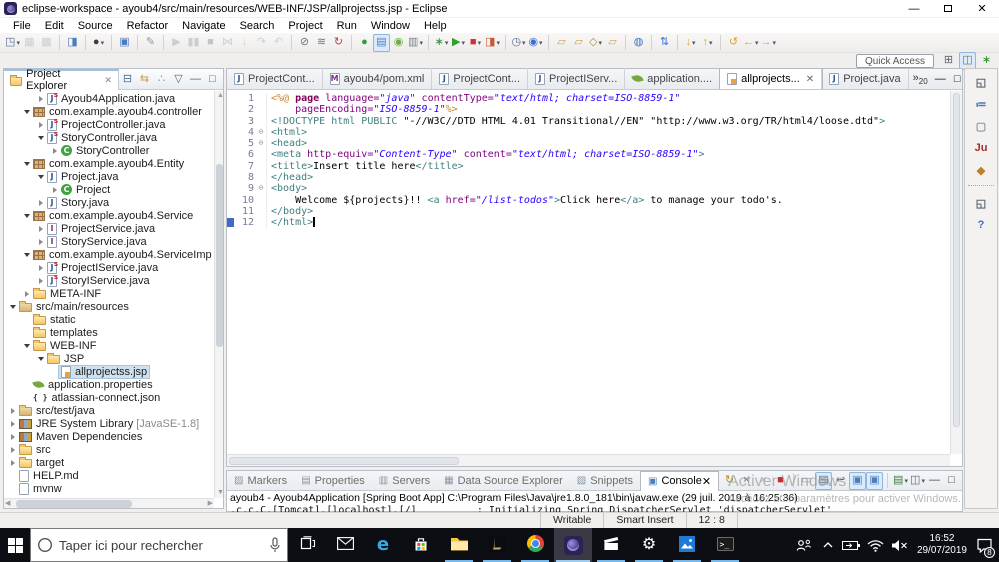 The width and height of the screenshot is (999, 562). I want to click on save-all-button: ▩, so click(46, 43).